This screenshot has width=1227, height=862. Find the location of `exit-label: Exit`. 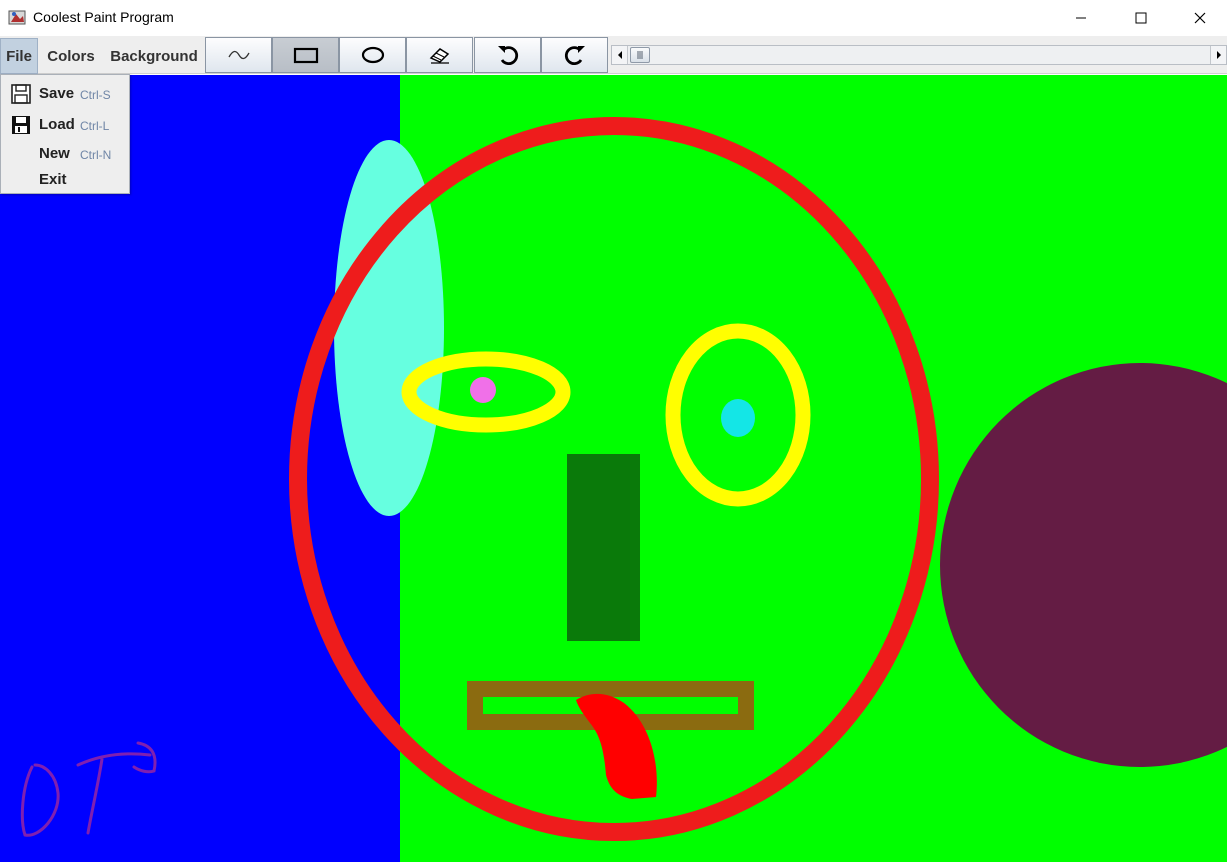

exit-label: Exit is located at coordinates (53, 179).